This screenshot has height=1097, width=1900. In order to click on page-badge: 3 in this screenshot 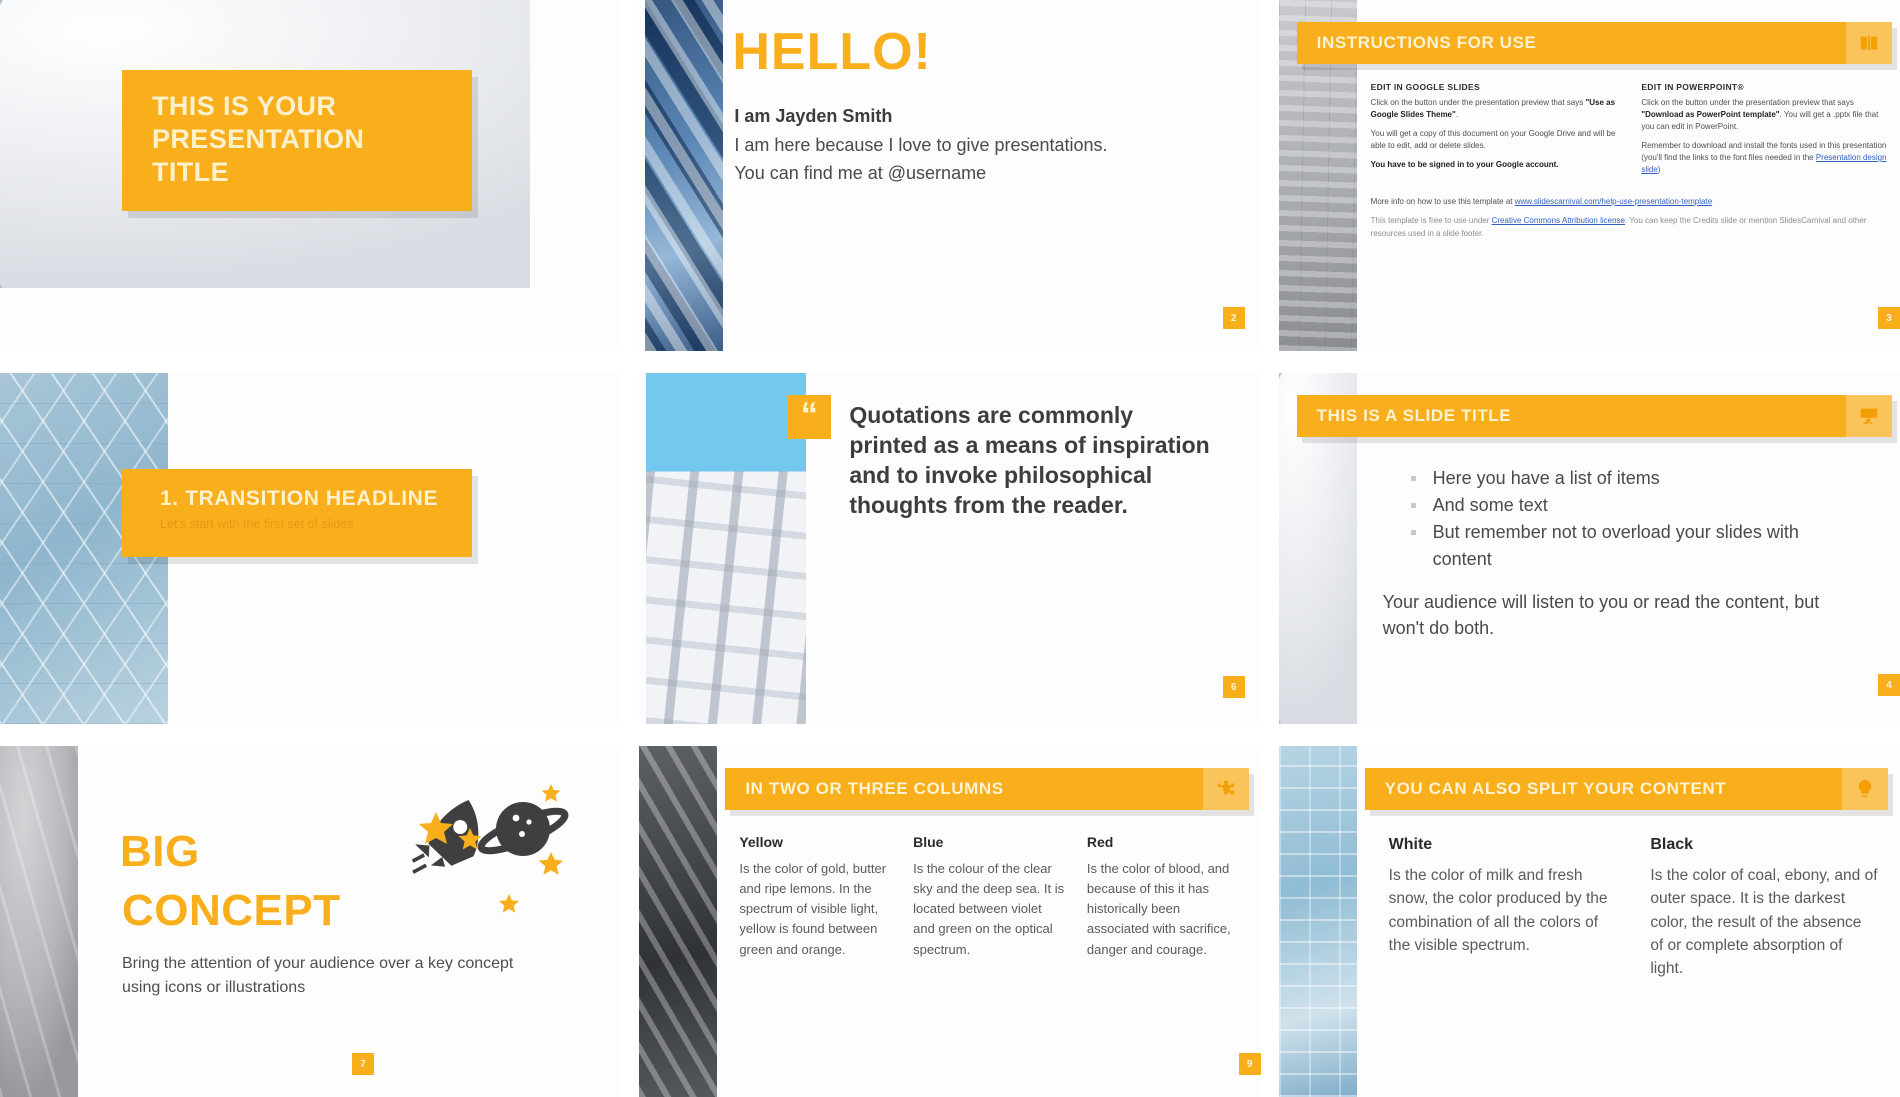, I will do `click(1888, 318)`.